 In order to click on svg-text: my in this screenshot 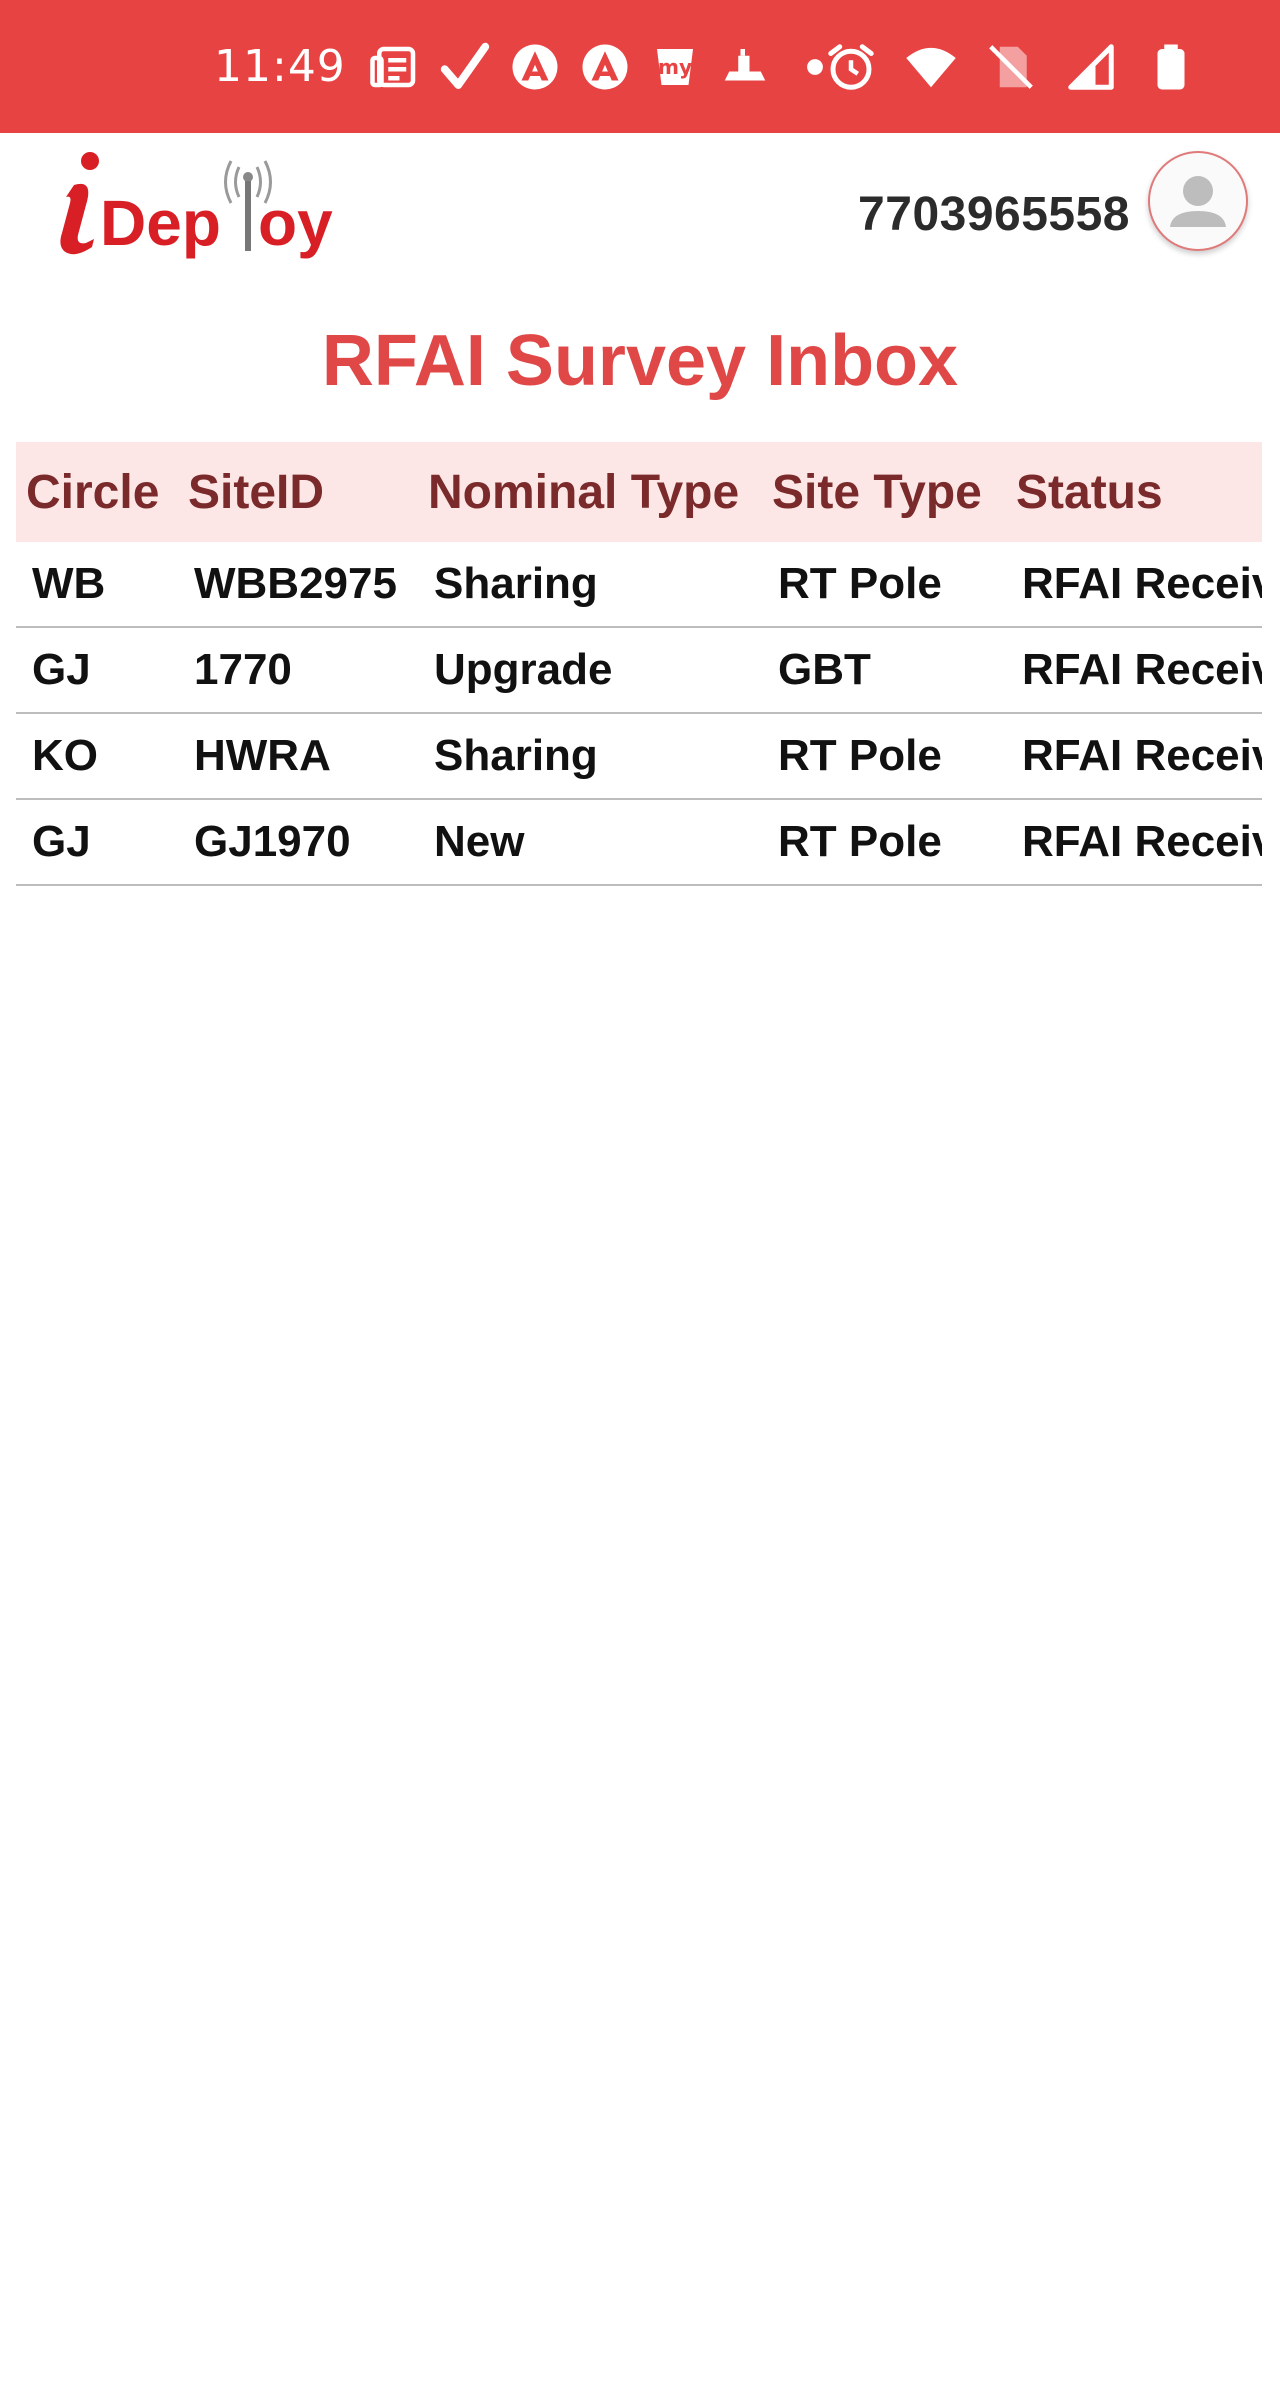, I will do `click(675, 66)`.